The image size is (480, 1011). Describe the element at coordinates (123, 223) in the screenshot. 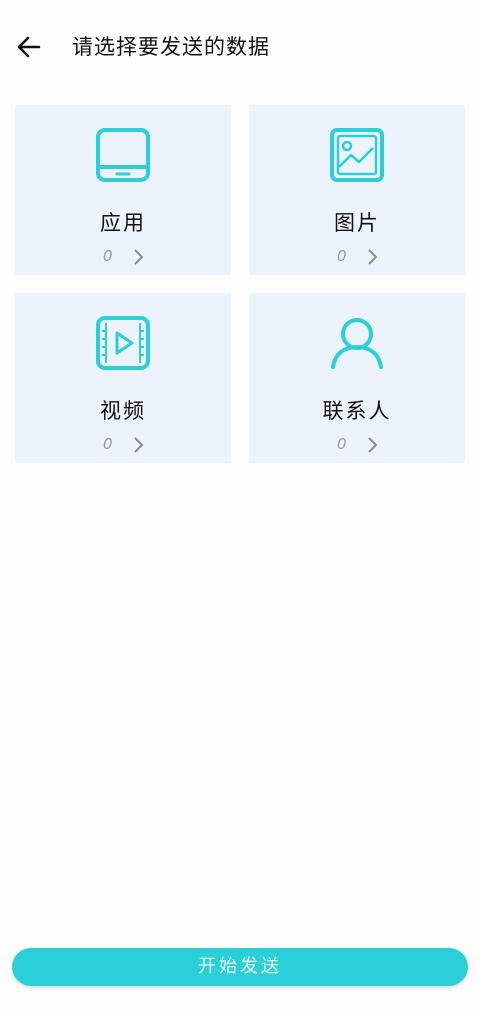

I see `category-label: 应用` at that location.